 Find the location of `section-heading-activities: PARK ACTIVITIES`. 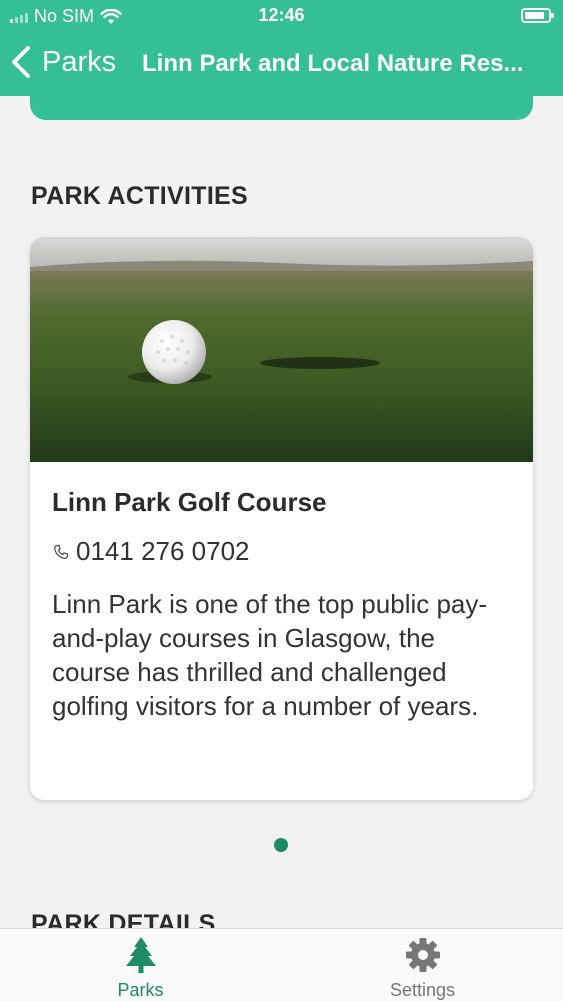

section-heading-activities: PARK ACTIVITIES is located at coordinates (140, 196).